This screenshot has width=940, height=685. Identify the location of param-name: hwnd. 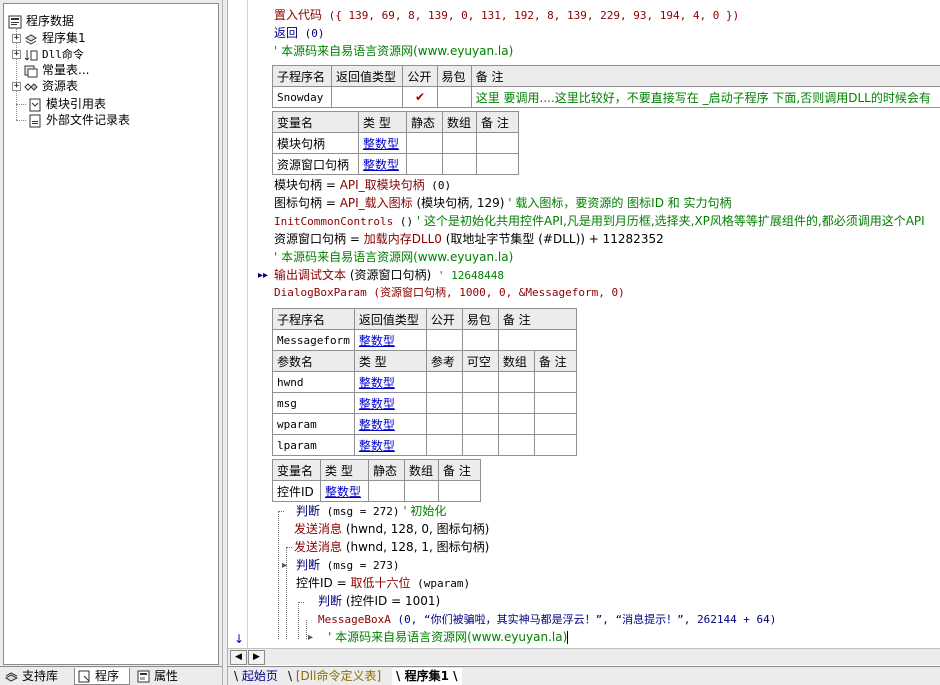
(313, 382).